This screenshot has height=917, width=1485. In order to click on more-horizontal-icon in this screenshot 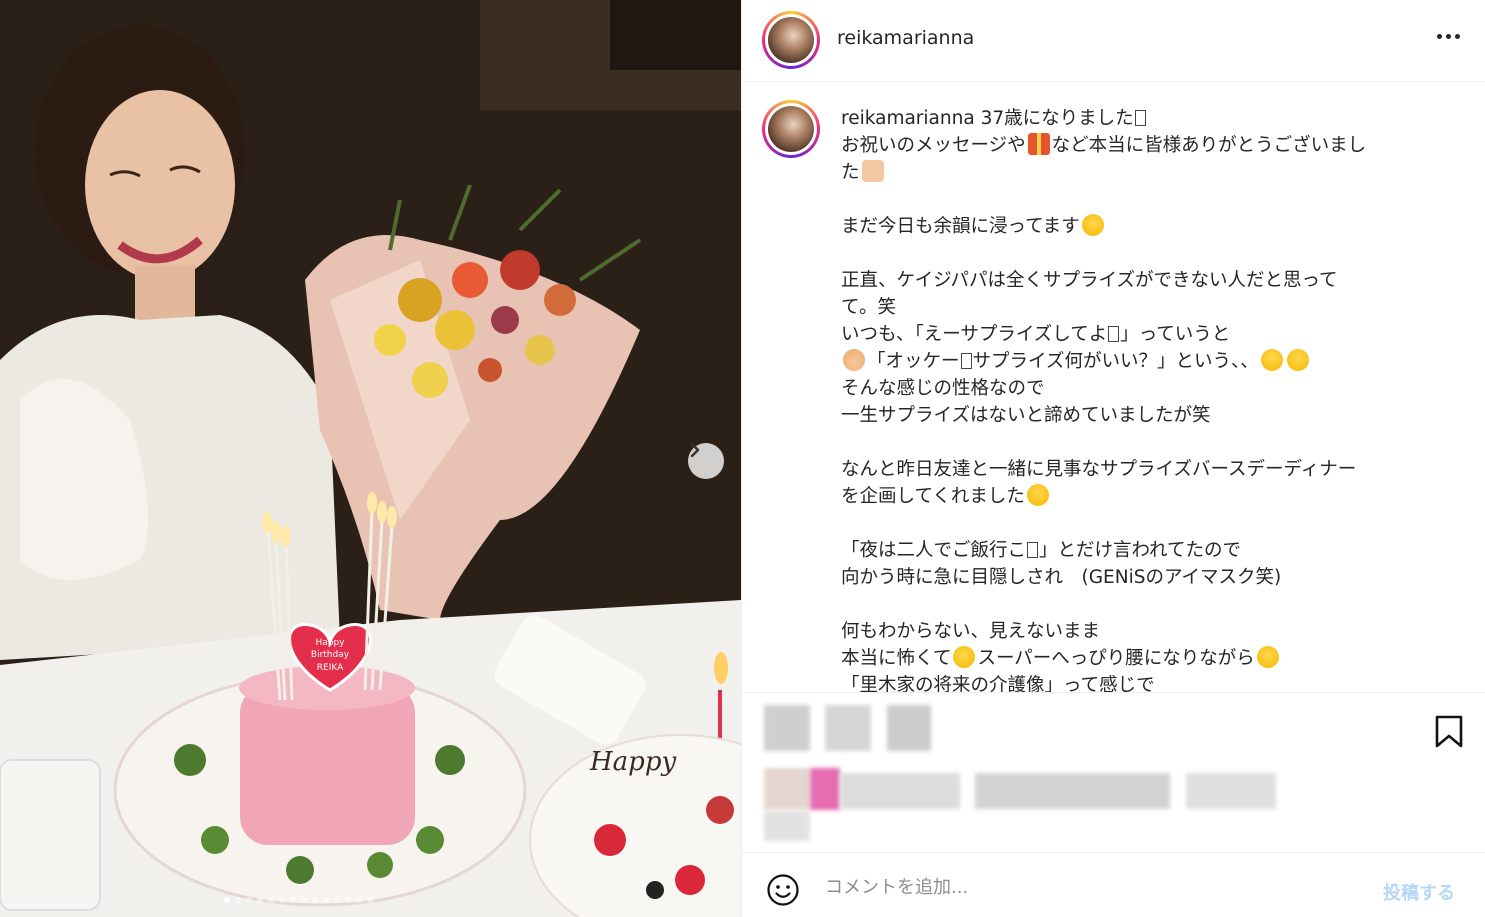, I will do `click(1448, 36)`.